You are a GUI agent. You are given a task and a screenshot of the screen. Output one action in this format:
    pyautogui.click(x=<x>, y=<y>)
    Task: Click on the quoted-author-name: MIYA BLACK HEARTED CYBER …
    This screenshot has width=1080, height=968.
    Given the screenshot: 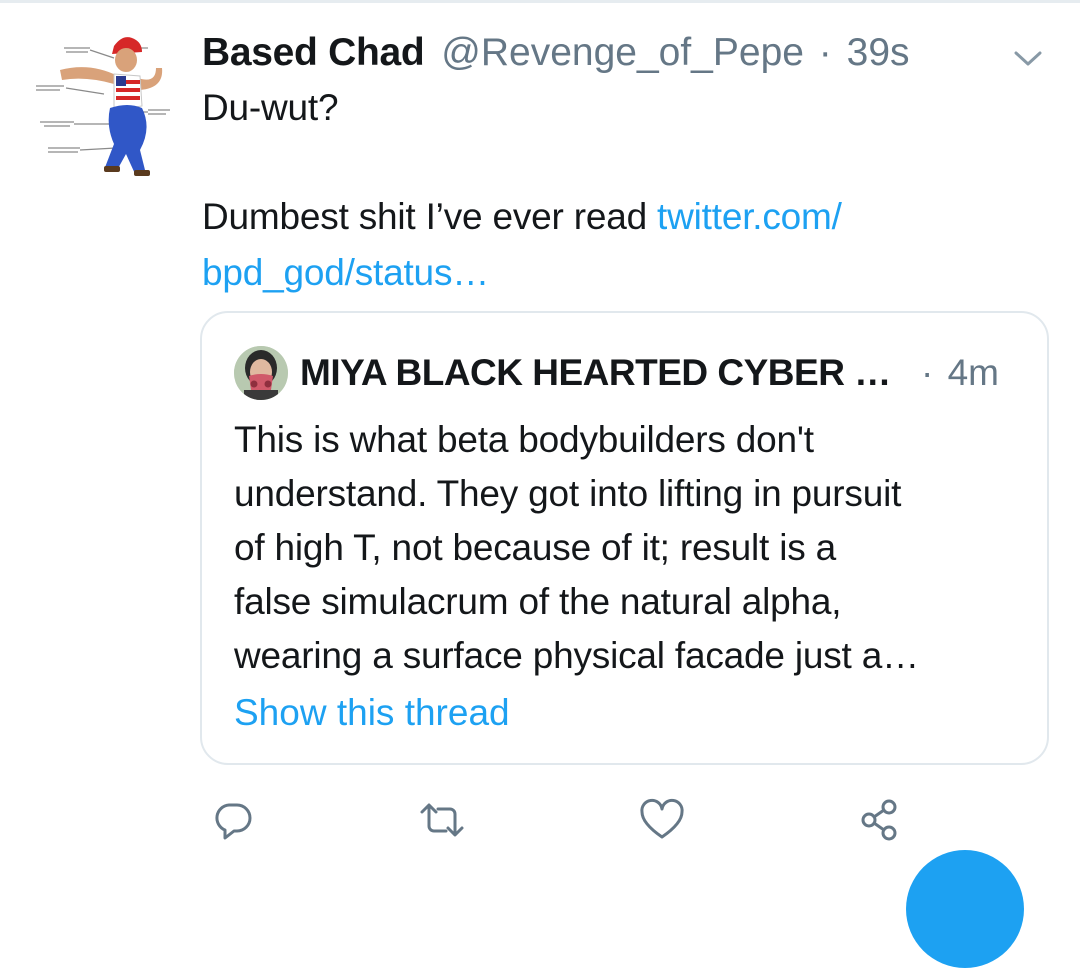 What is the action you would take?
    pyautogui.click(x=595, y=372)
    